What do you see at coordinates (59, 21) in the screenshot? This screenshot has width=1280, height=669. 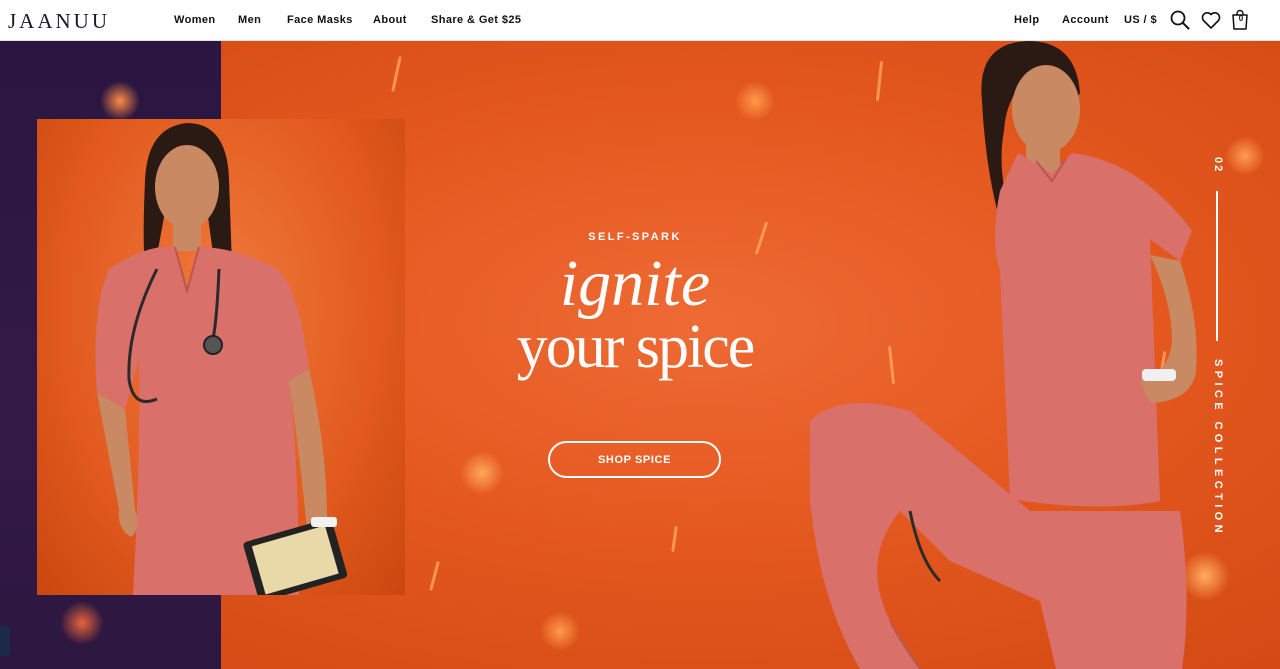 I see `brand-logo: JAANUU` at bounding box center [59, 21].